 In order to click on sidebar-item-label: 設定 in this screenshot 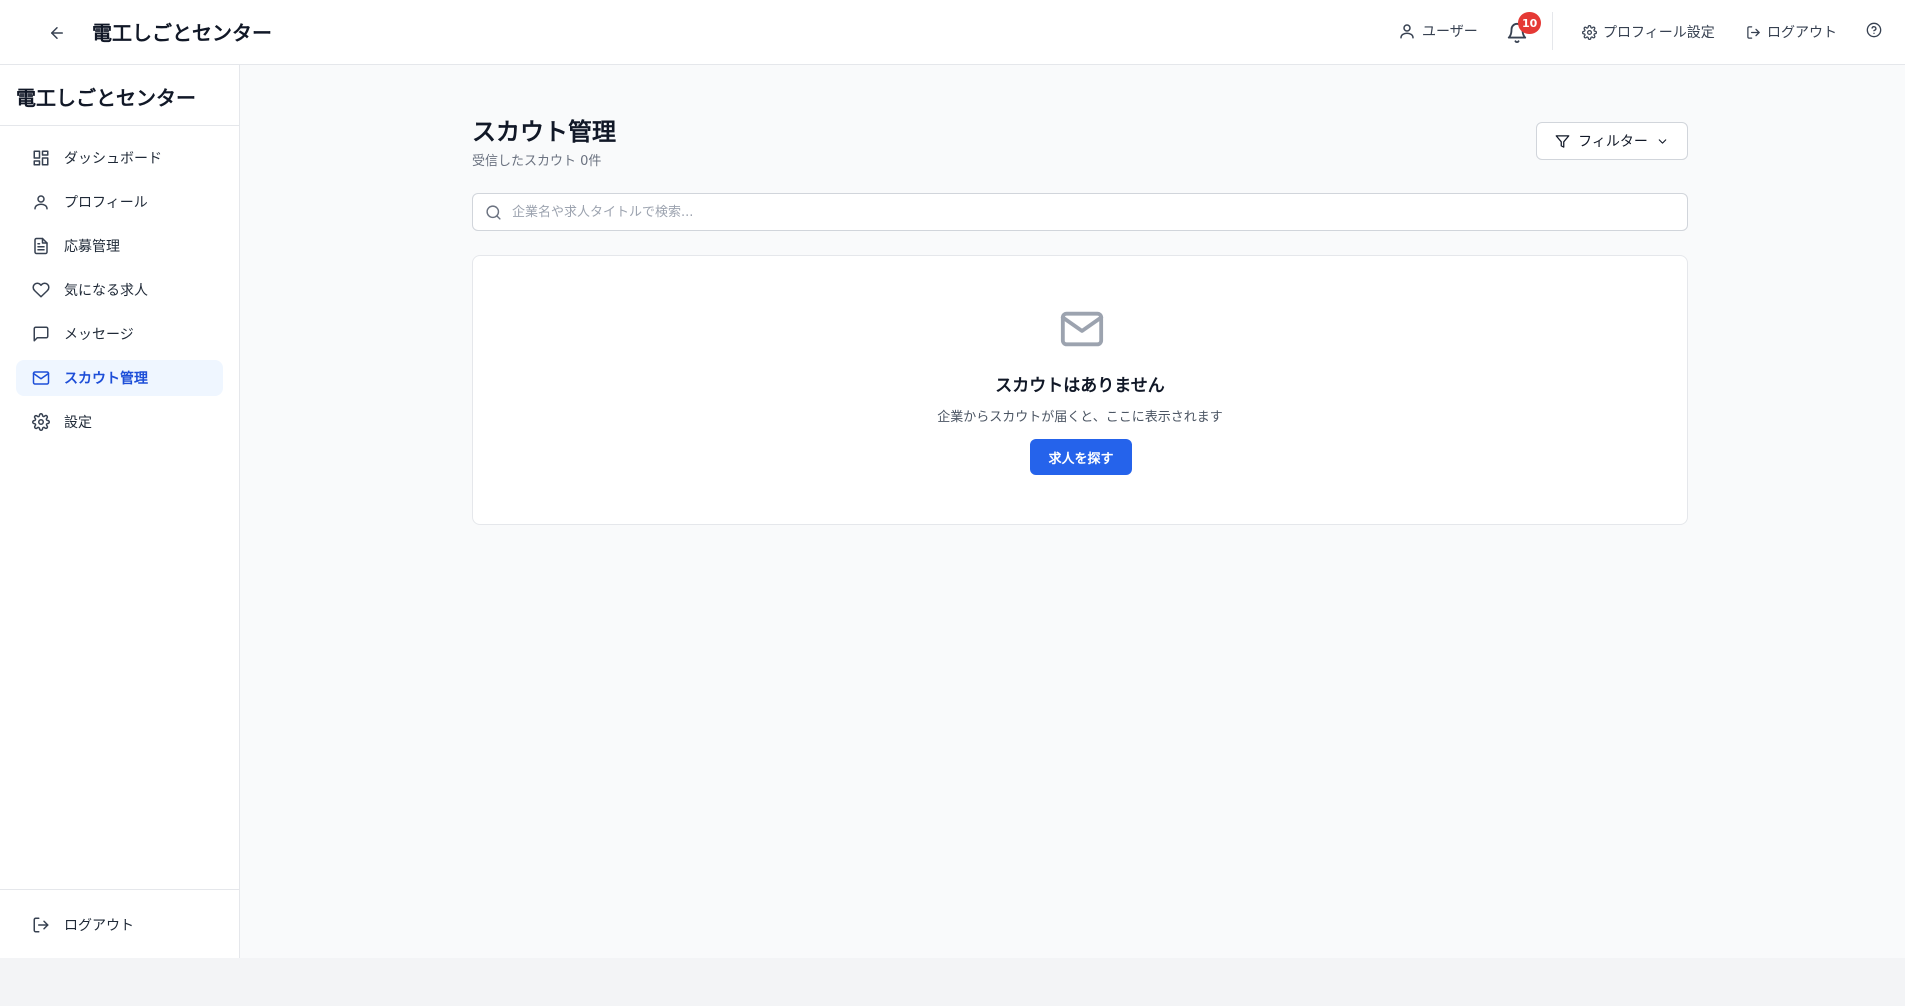, I will do `click(78, 423)`.